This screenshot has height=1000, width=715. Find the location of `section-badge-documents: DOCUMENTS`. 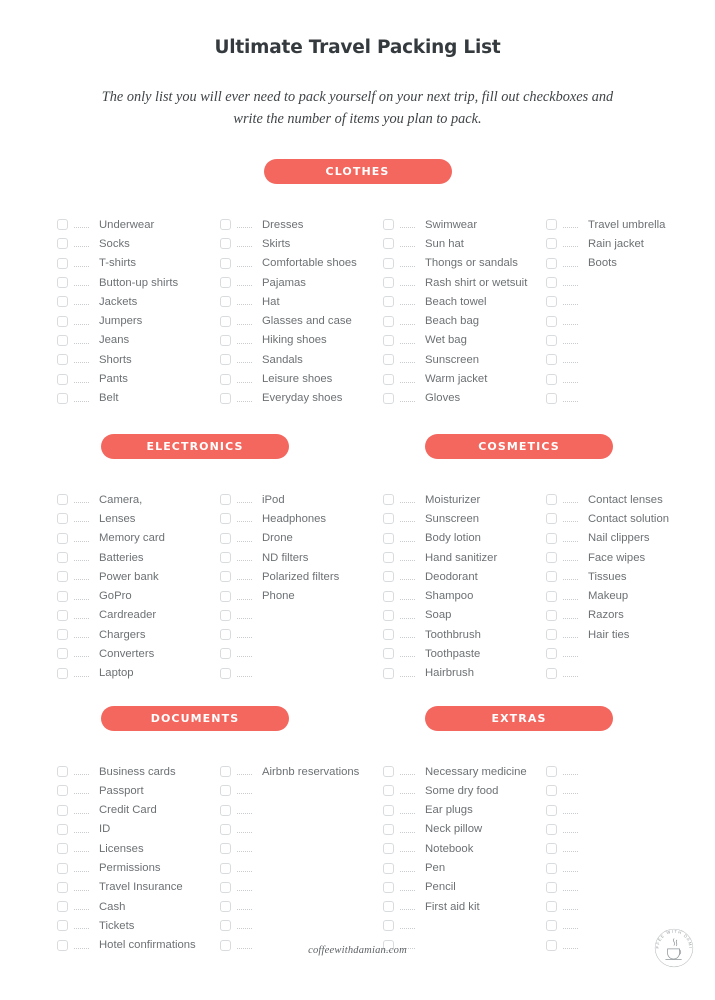

section-badge-documents: DOCUMENTS is located at coordinates (195, 718).